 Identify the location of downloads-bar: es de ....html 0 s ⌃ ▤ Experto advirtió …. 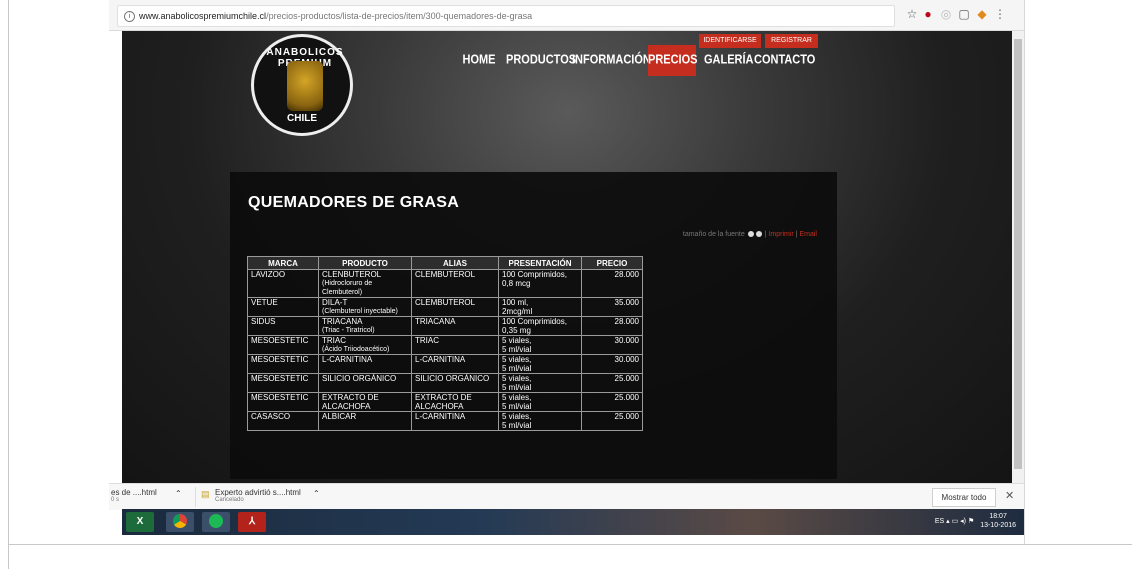
(566, 496).